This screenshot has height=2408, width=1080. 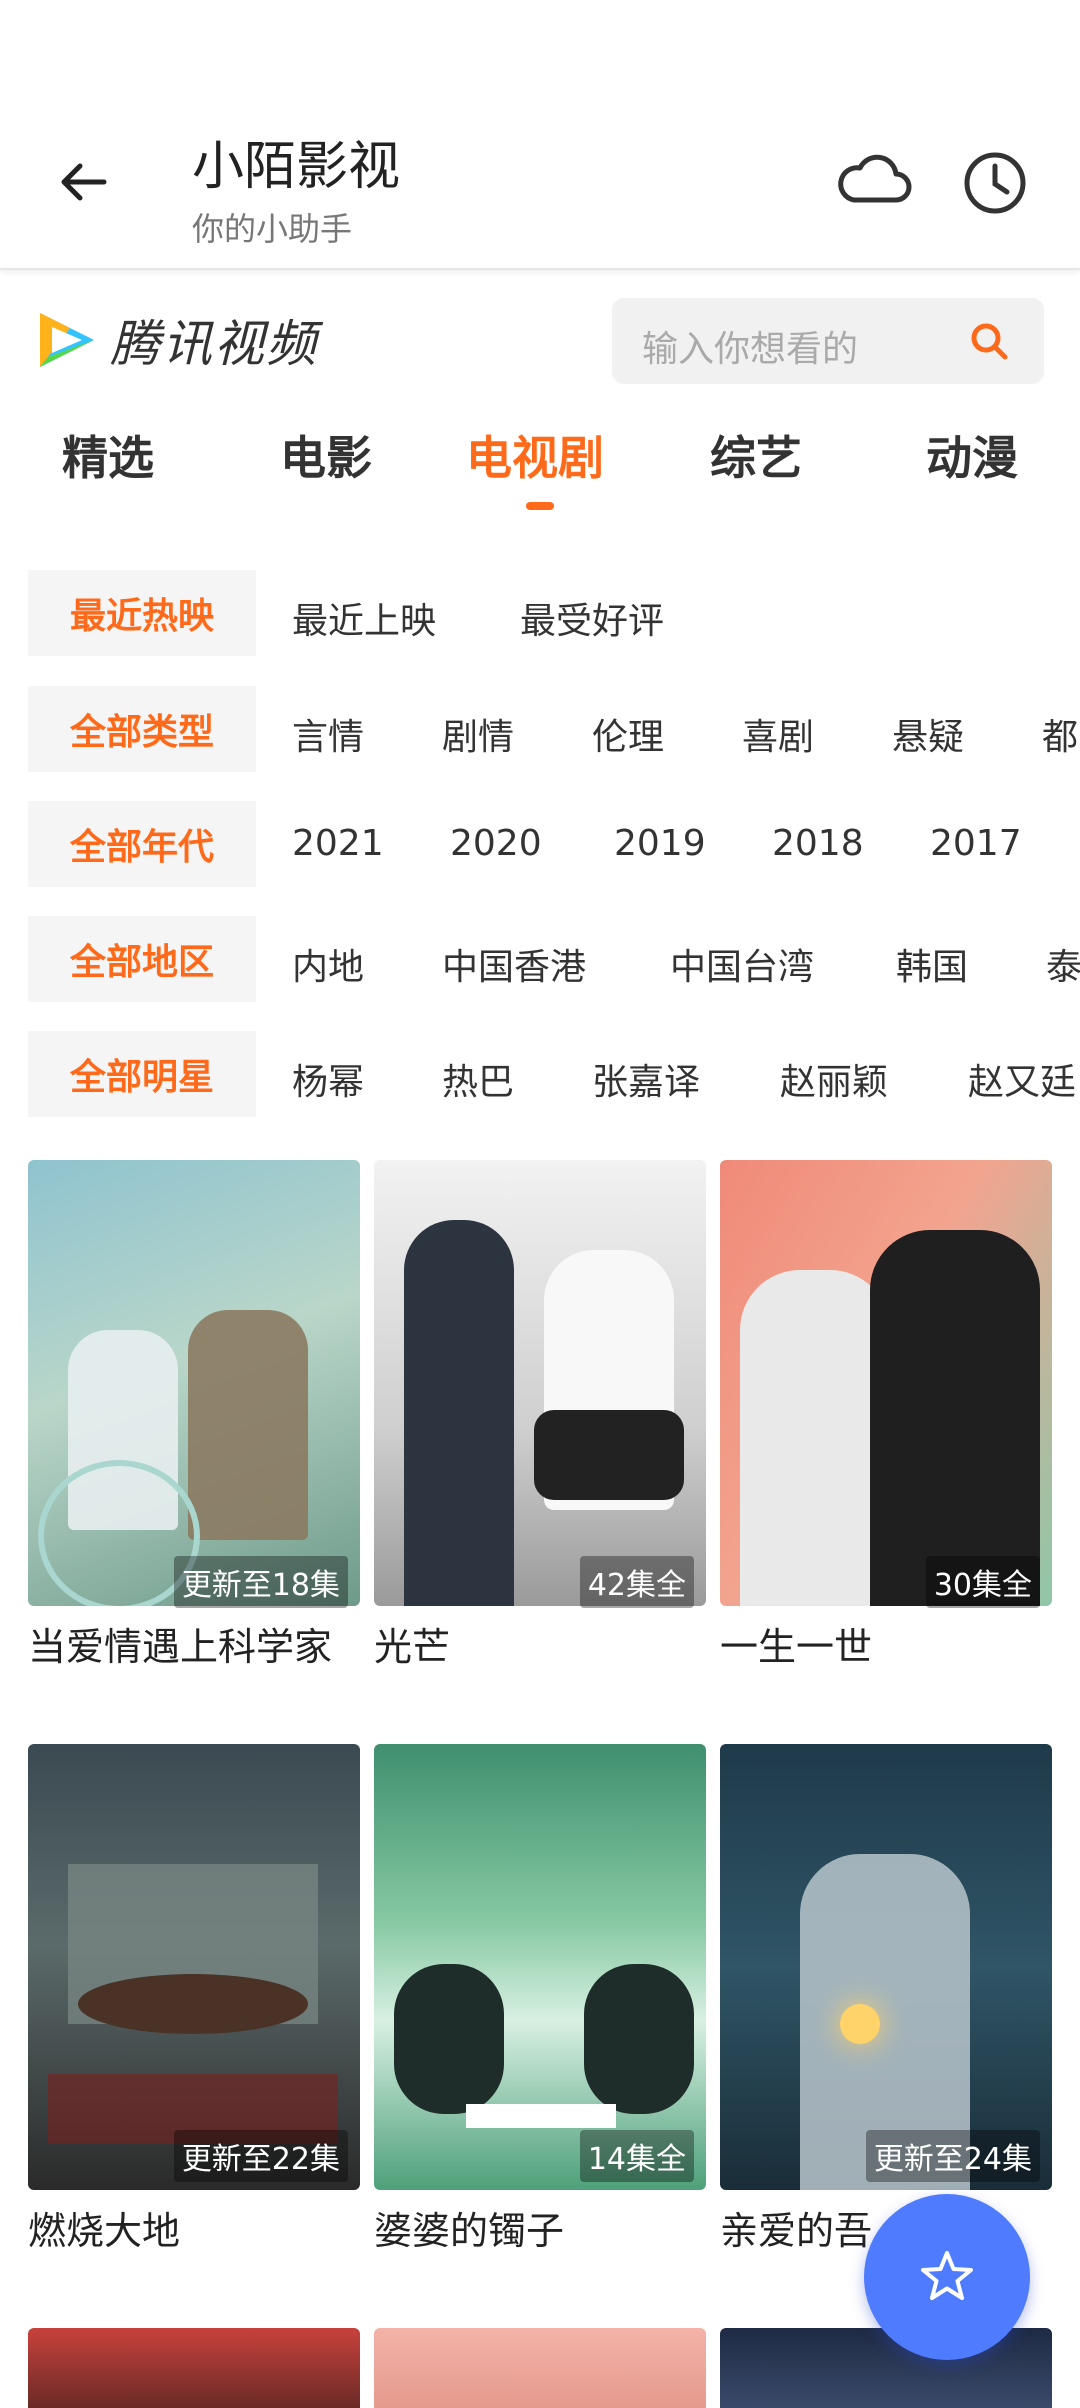 What do you see at coordinates (778, 734) in the screenshot?
I see `filter-option: 喜剧` at bounding box center [778, 734].